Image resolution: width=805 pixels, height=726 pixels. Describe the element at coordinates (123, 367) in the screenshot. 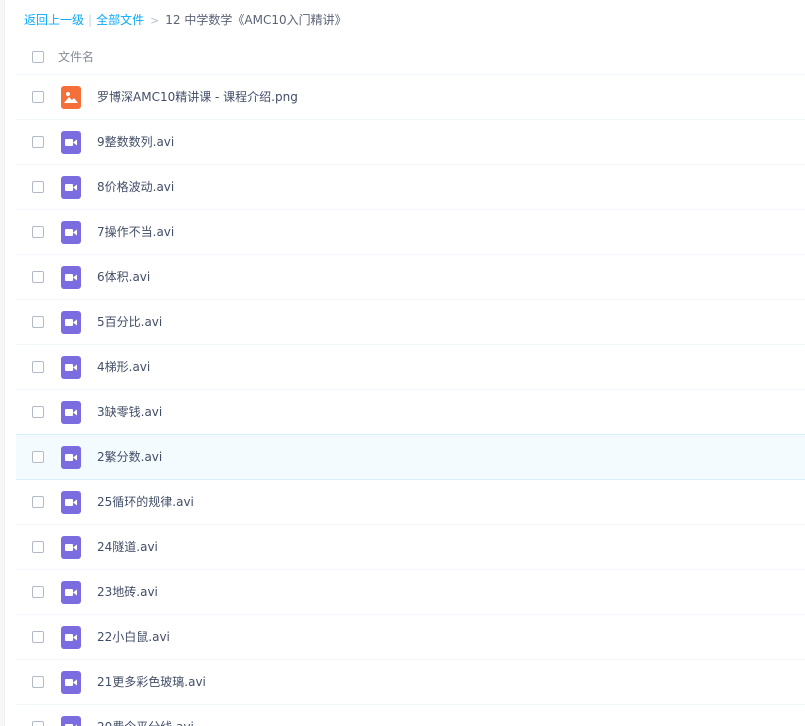

I see `file-name: 4梯形.avi` at that location.